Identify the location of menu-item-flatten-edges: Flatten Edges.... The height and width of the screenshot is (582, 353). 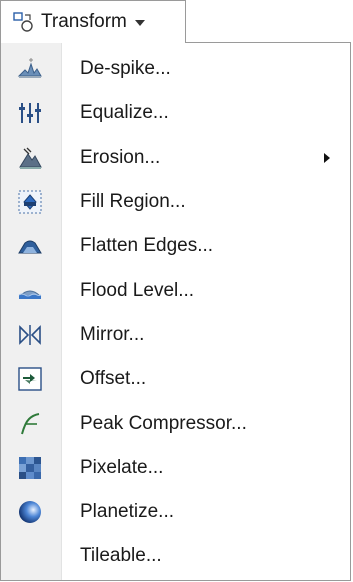
(175, 246).